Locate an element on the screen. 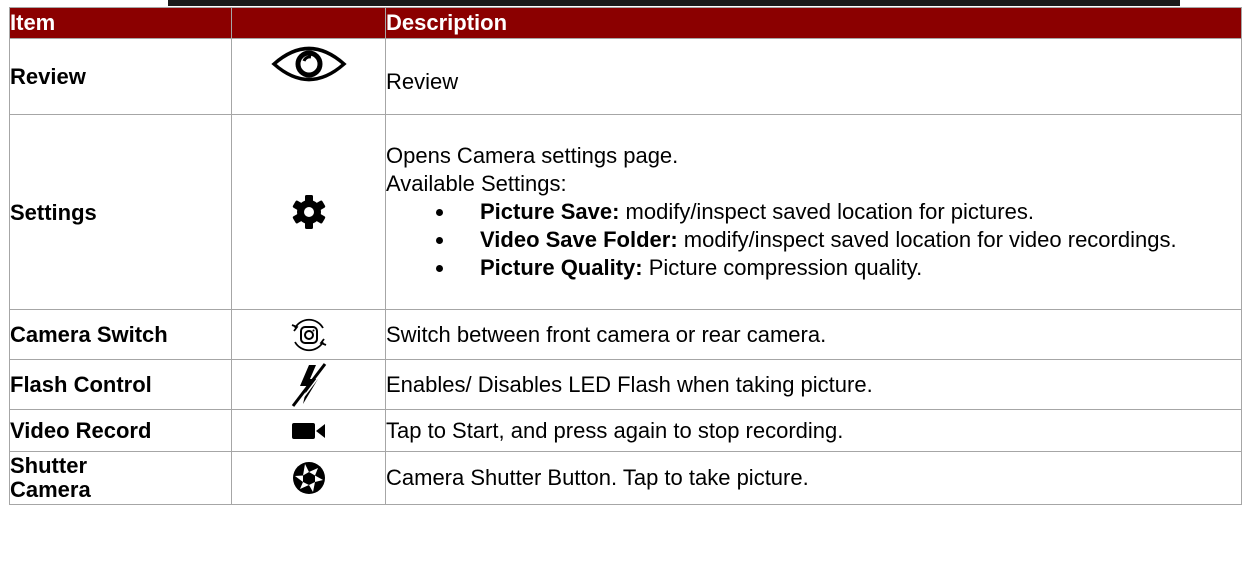  table-header-row: Item Description is located at coordinates (625, 23).